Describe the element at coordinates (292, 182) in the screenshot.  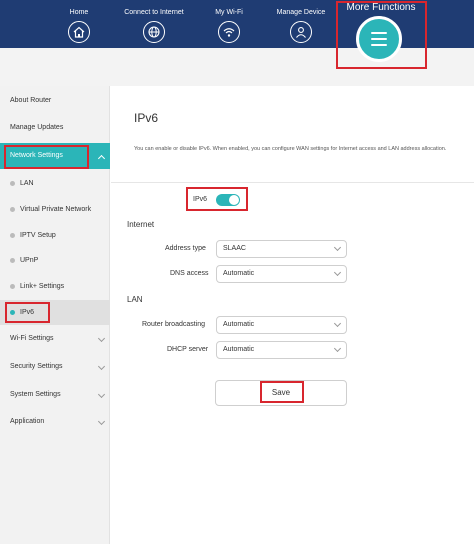
I see `divider` at that location.